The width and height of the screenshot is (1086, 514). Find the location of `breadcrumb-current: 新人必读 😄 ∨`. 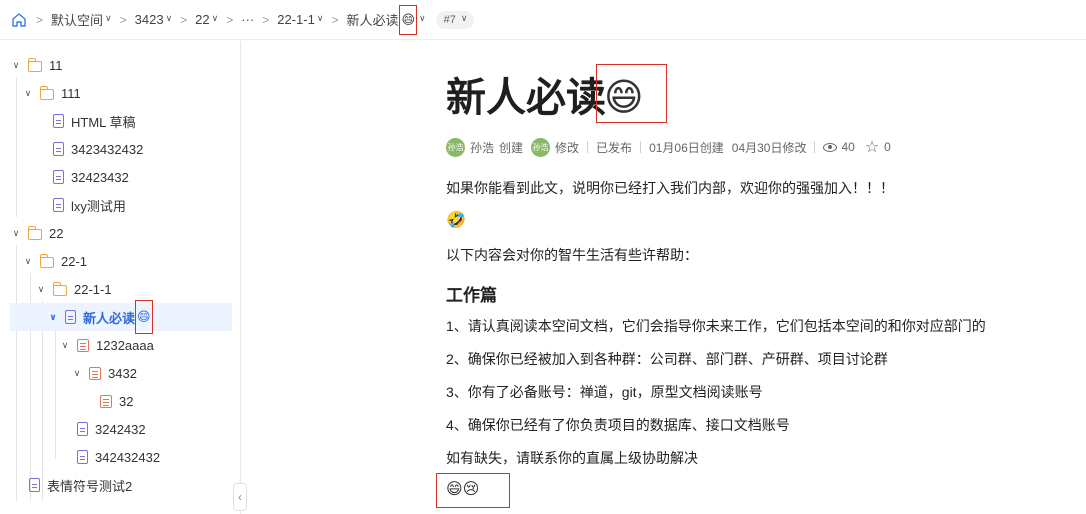

breadcrumb-current: 新人必读 😄 ∨ is located at coordinates (386, 19).